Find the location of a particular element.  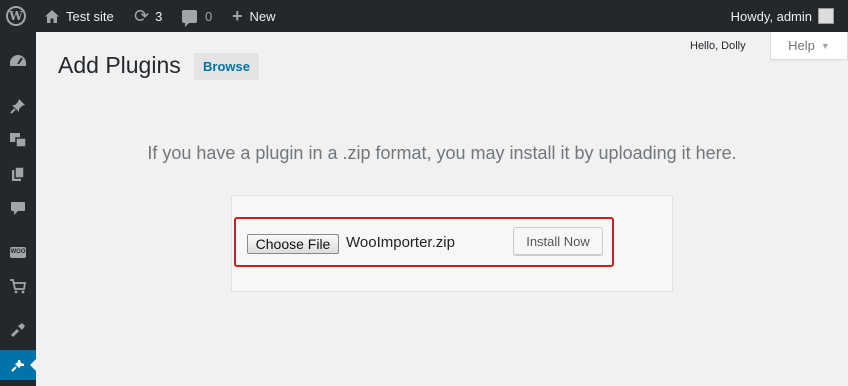

new-content-link: + New is located at coordinates (254, 16).